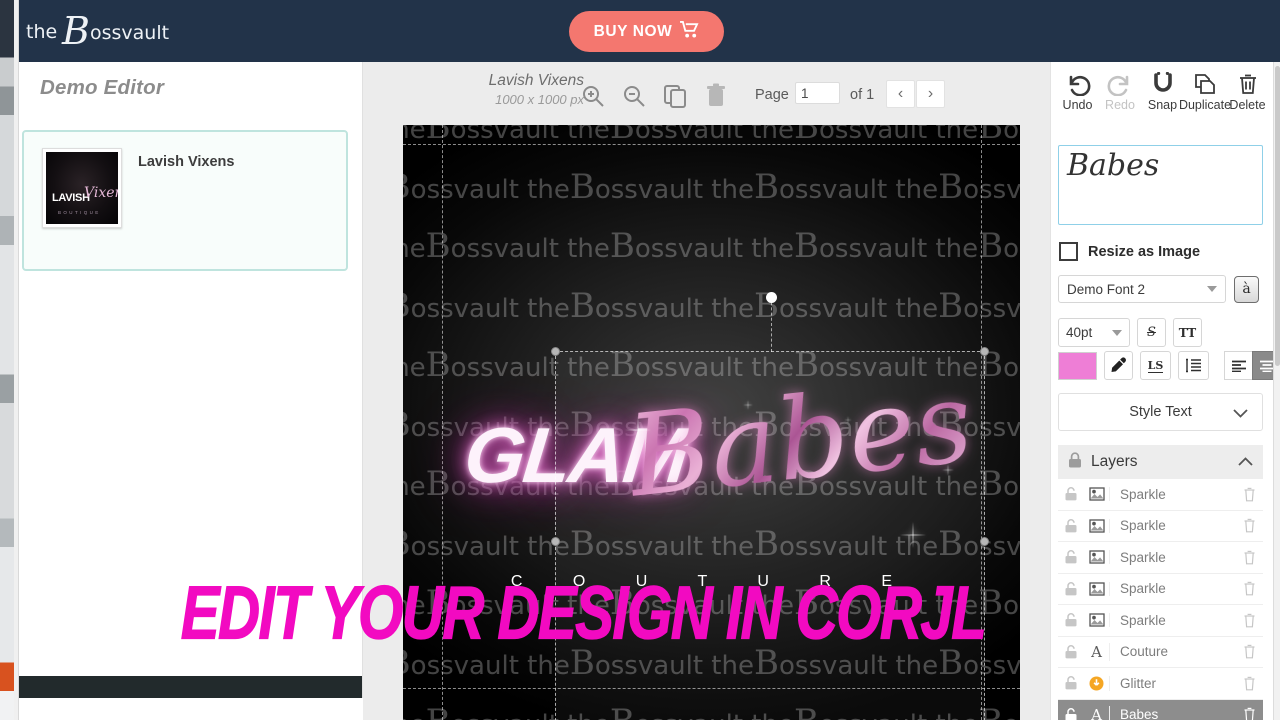 Image resolution: width=1280 pixels, height=720 pixels. Describe the element at coordinates (1160, 652) in the screenshot. I see `layer-row: A Couture` at that location.